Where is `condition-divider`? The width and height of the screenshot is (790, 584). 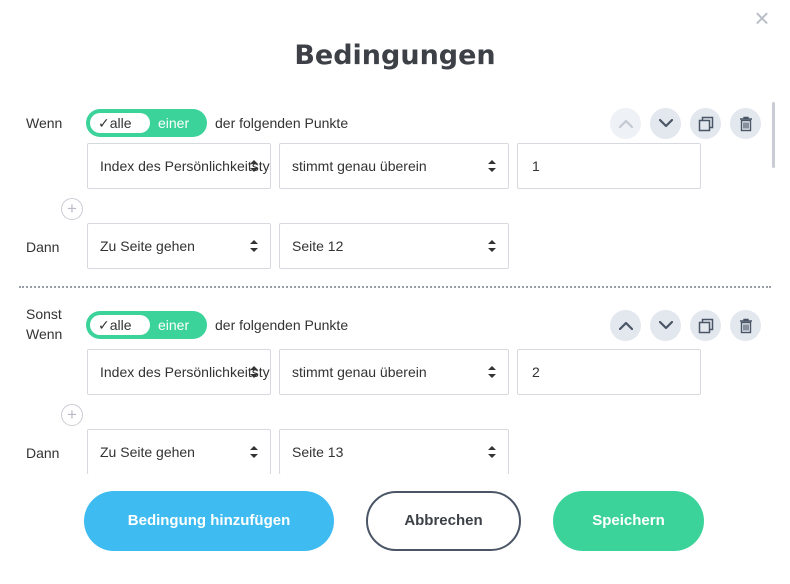 condition-divider is located at coordinates (395, 287).